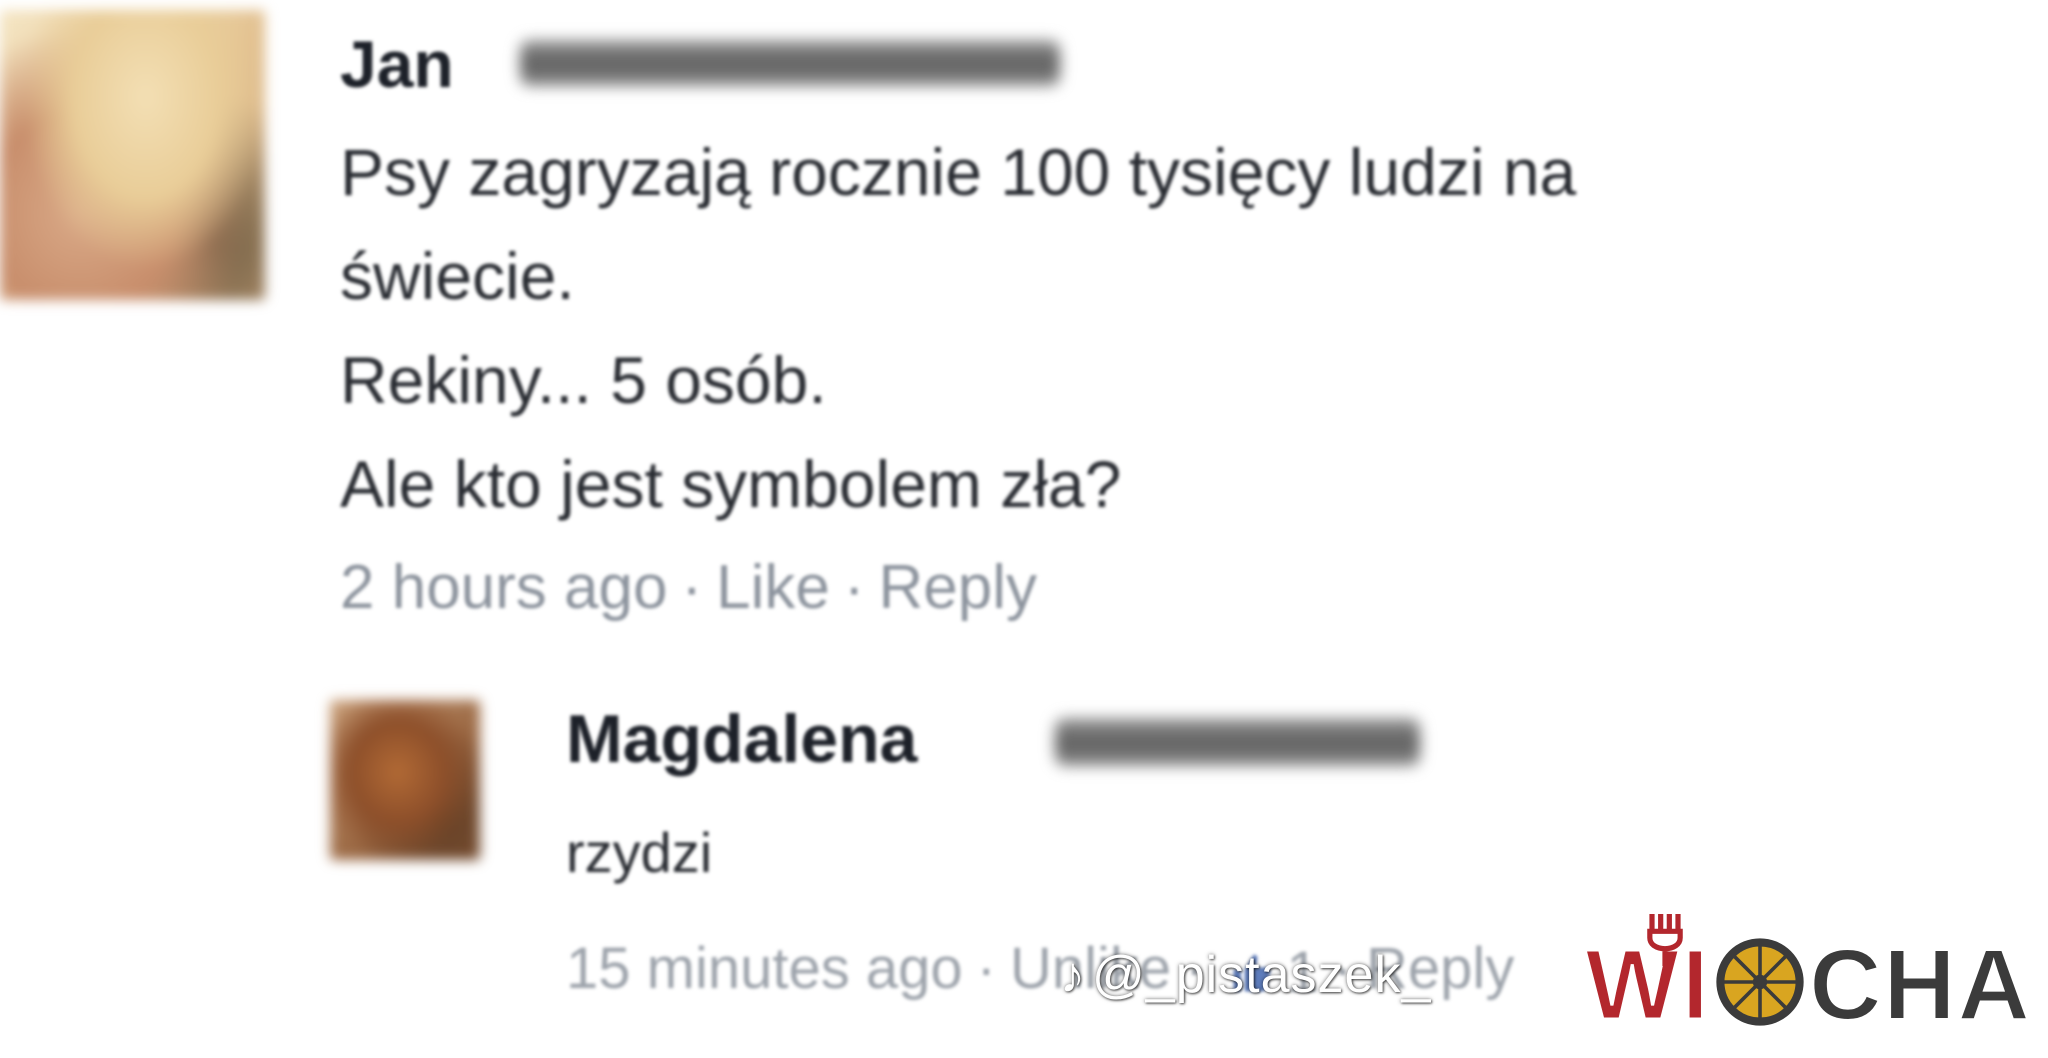 This screenshot has width=2048, height=1058. Describe the element at coordinates (773, 587) in the screenshot. I see `like-link: Like` at that location.